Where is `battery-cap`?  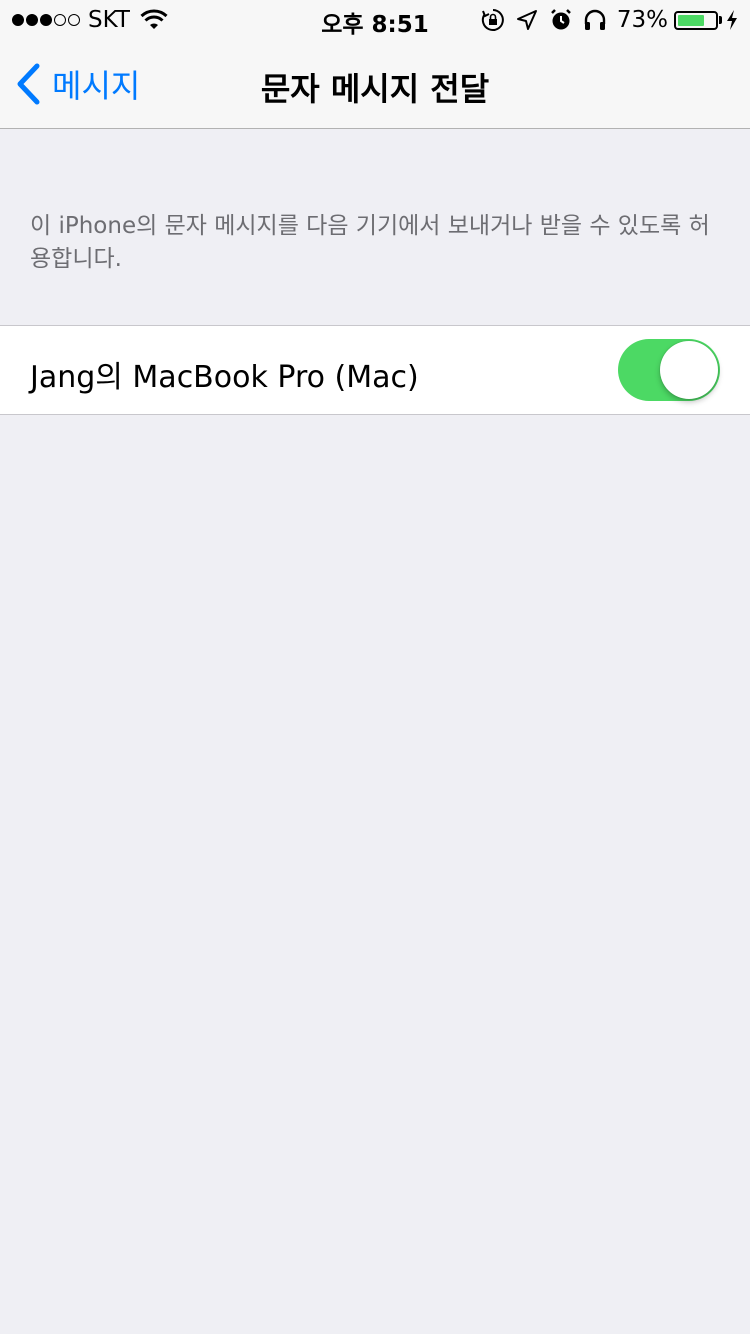
battery-cap is located at coordinates (720, 20).